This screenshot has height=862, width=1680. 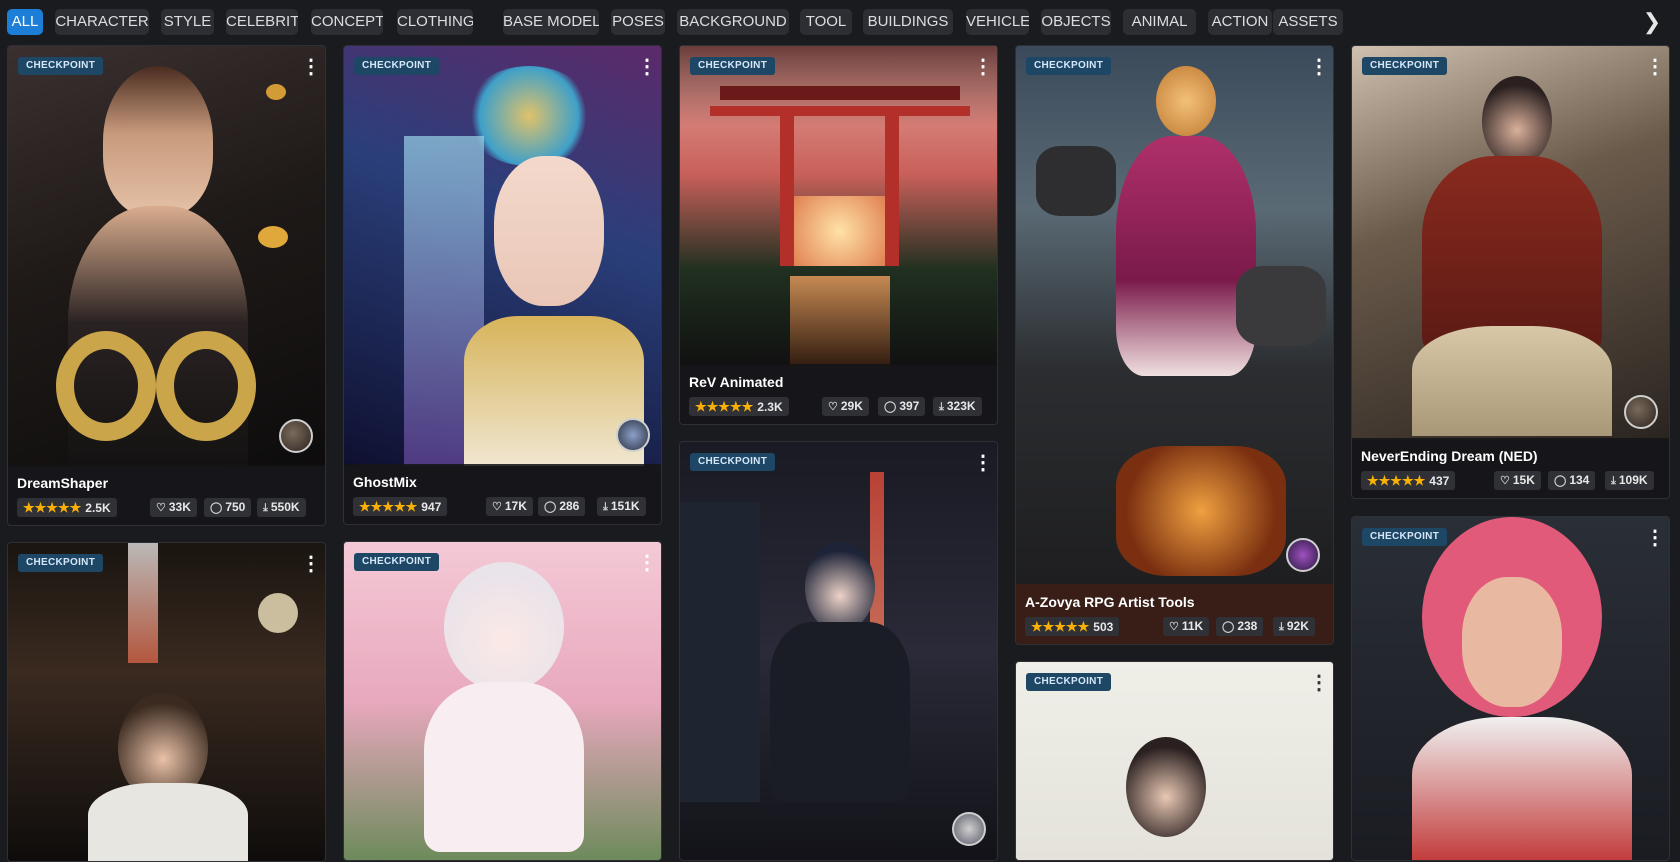 What do you see at coordinates (908, 22) in the screenshot?
I see `category-chip-buildings: BUILDINGS` at bounding box center [908, 22].